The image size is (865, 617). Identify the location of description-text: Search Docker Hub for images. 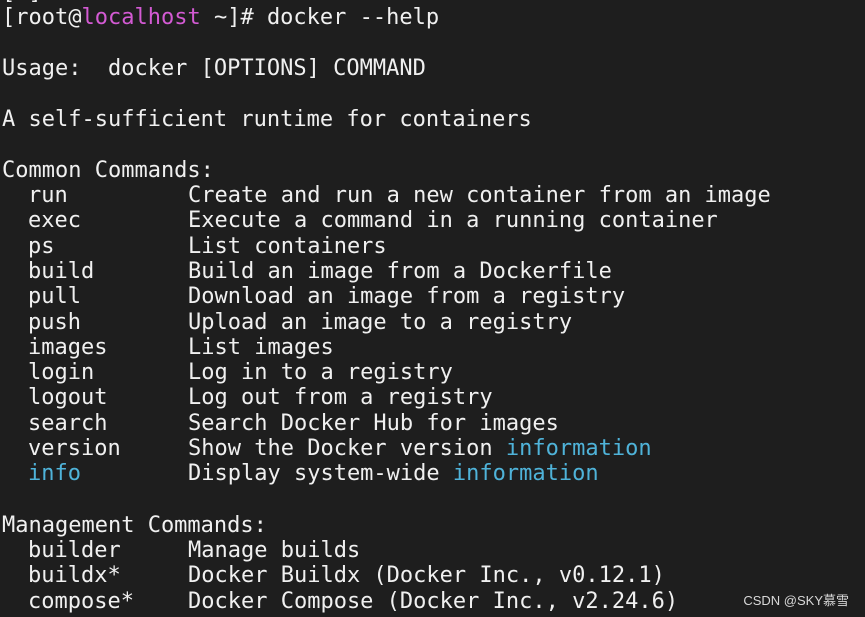
(373, 423).